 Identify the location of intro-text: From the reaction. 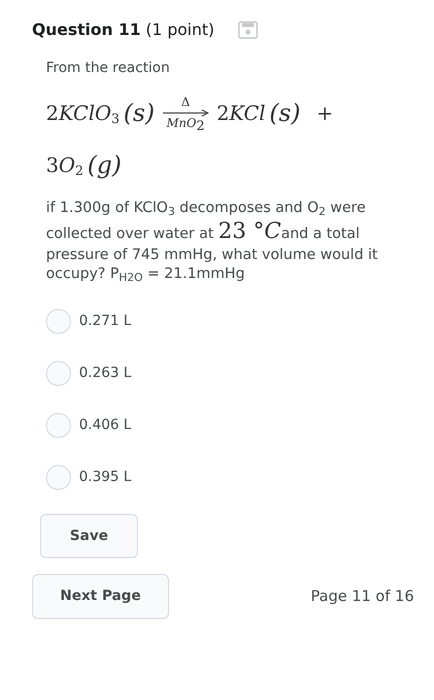
(108, 68).